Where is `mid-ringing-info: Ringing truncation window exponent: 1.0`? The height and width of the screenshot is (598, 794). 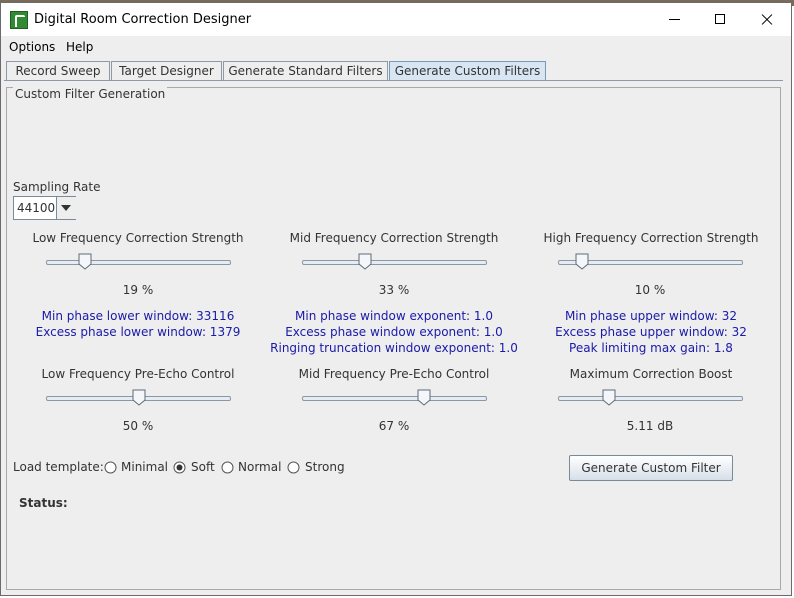 mid-ringing-info: Ringing truncation window exponent: 1.0 is located at coordinates (394, 348).